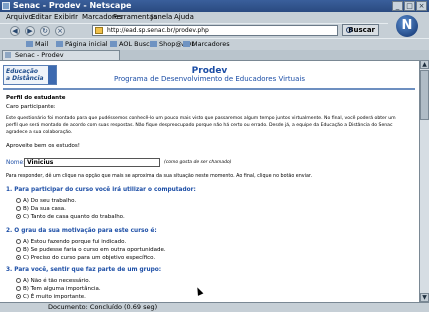  I want to click on window-title: Senac - Prodev - Netscape, so click(72, 5).